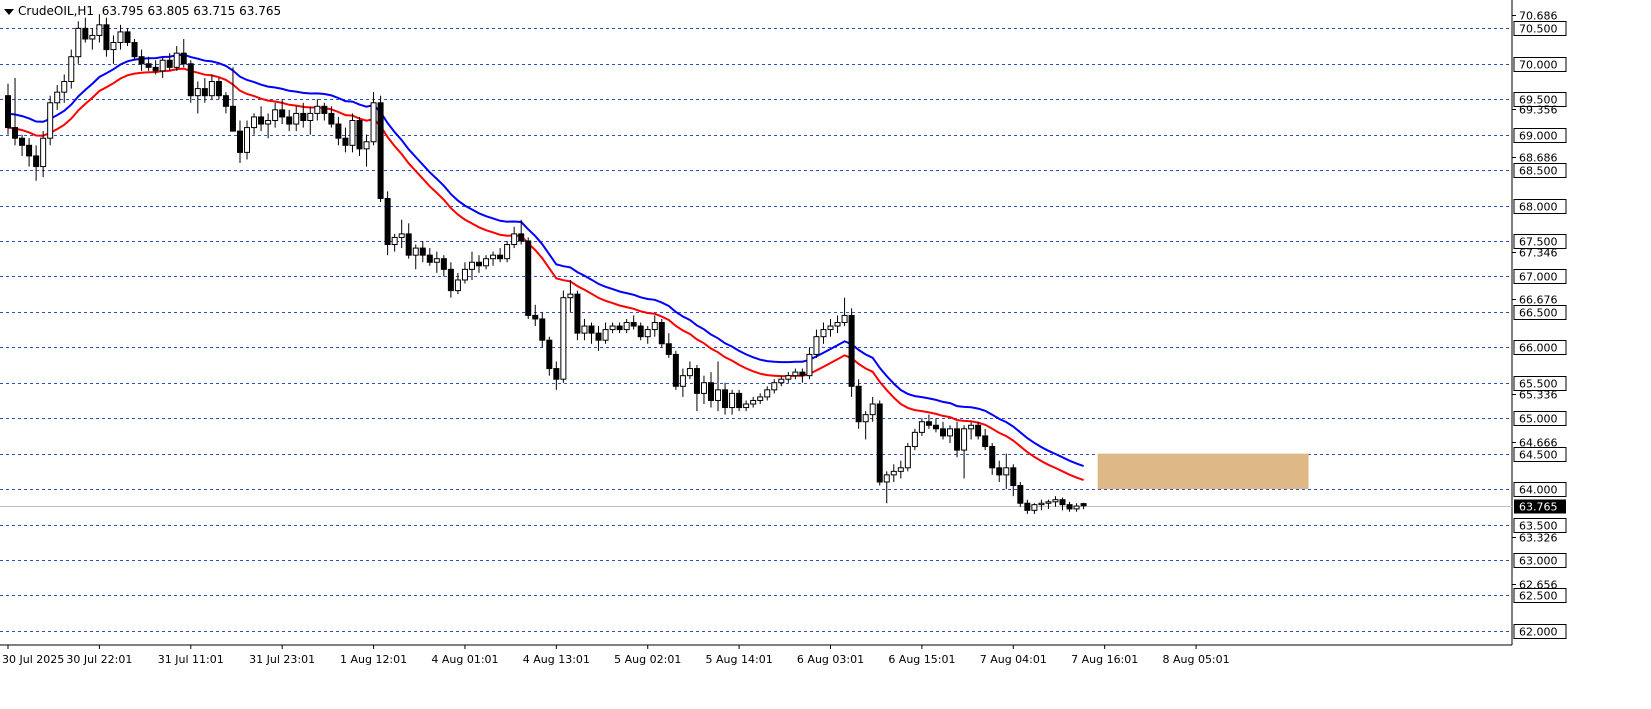 The image size is (1651, 709). I want to click on x-tick-label: 30 Jul 22:01, so click(99, 659).